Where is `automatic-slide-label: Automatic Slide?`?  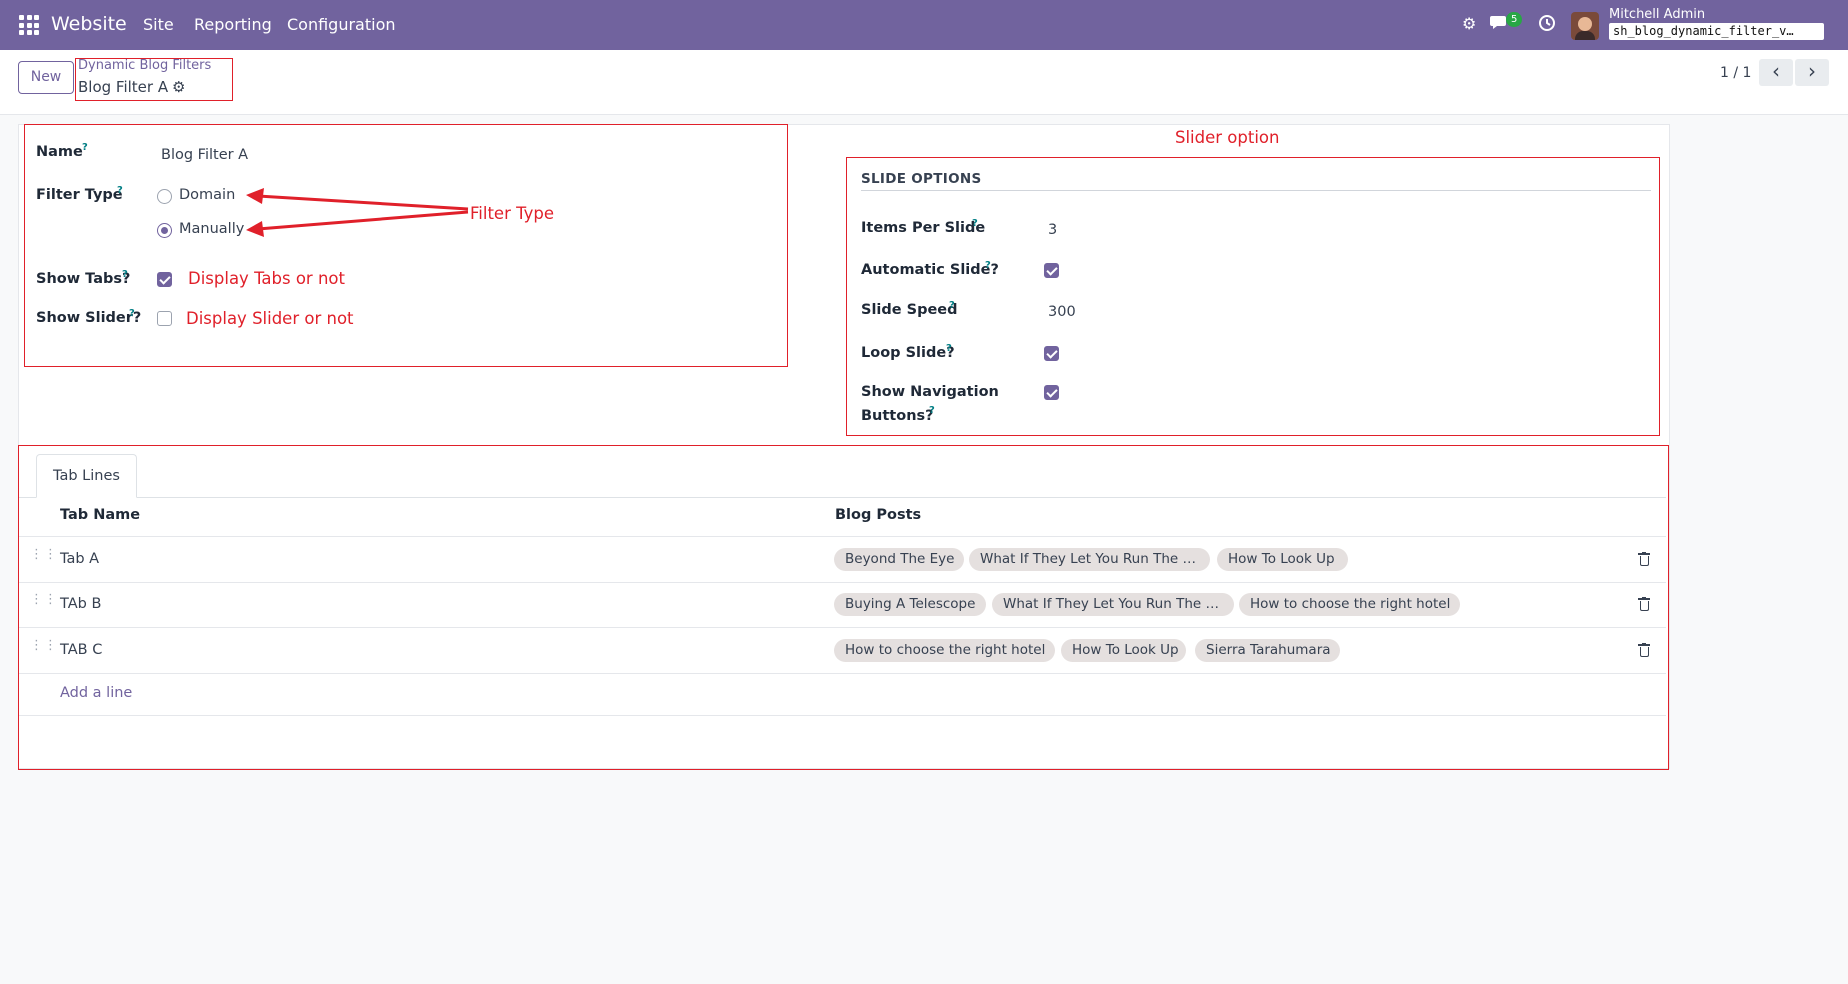 automatic-slide-label: Automatic Slide? is located at coordinates (930, 270).